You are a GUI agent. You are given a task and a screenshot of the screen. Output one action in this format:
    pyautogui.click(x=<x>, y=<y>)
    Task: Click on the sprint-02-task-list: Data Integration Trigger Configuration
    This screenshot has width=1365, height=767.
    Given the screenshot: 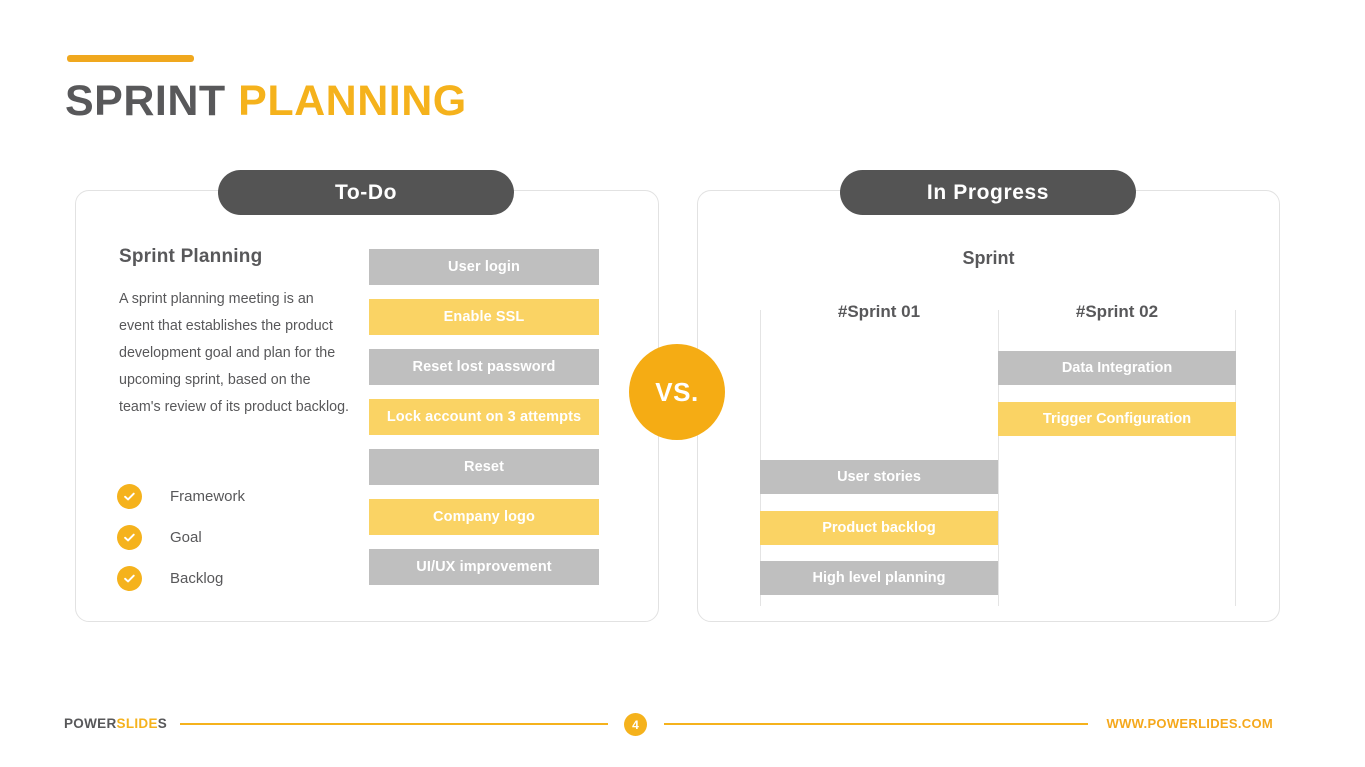 What is the action you would take?
    pyautogui.click(x=1117, y=458)
    